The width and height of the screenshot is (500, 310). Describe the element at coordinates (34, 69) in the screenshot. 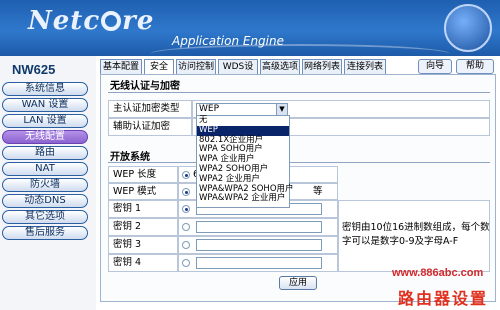

I see `model-name: NW625` at that location.